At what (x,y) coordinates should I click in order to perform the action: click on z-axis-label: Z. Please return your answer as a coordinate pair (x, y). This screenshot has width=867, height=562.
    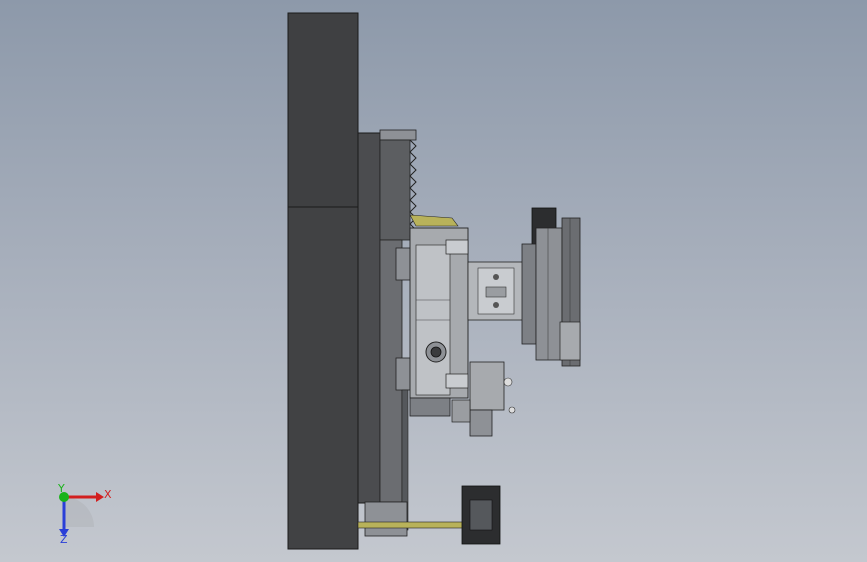
    Looking at the image, I should click on (64, 539).